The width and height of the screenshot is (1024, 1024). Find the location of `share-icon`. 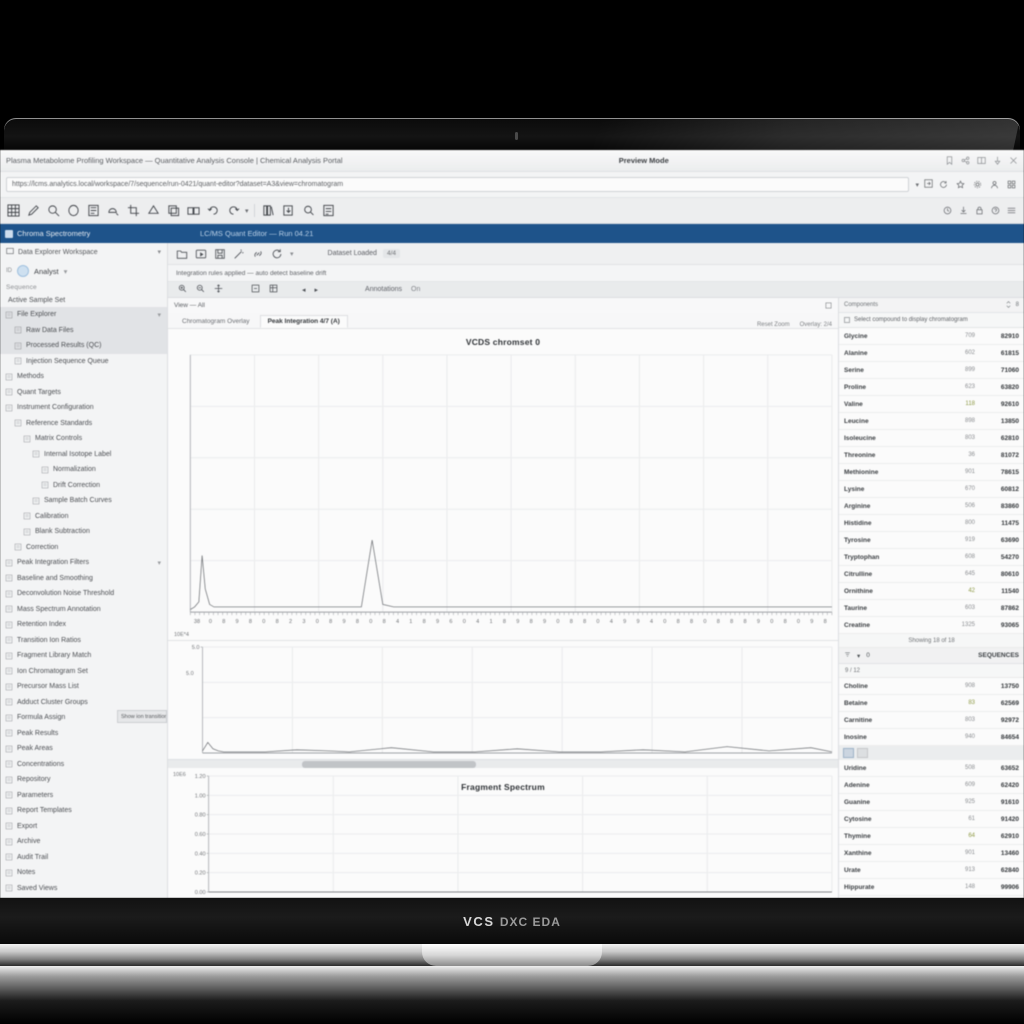

share-icon is located at coordinates (965, 160).